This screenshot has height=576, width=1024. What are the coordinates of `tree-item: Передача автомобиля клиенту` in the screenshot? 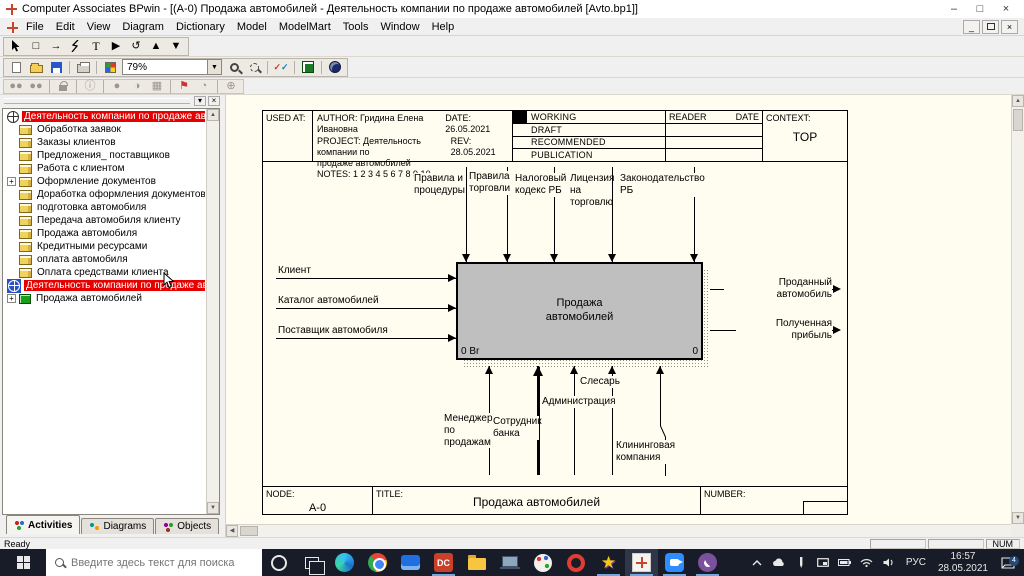 It's located at (104, 220).